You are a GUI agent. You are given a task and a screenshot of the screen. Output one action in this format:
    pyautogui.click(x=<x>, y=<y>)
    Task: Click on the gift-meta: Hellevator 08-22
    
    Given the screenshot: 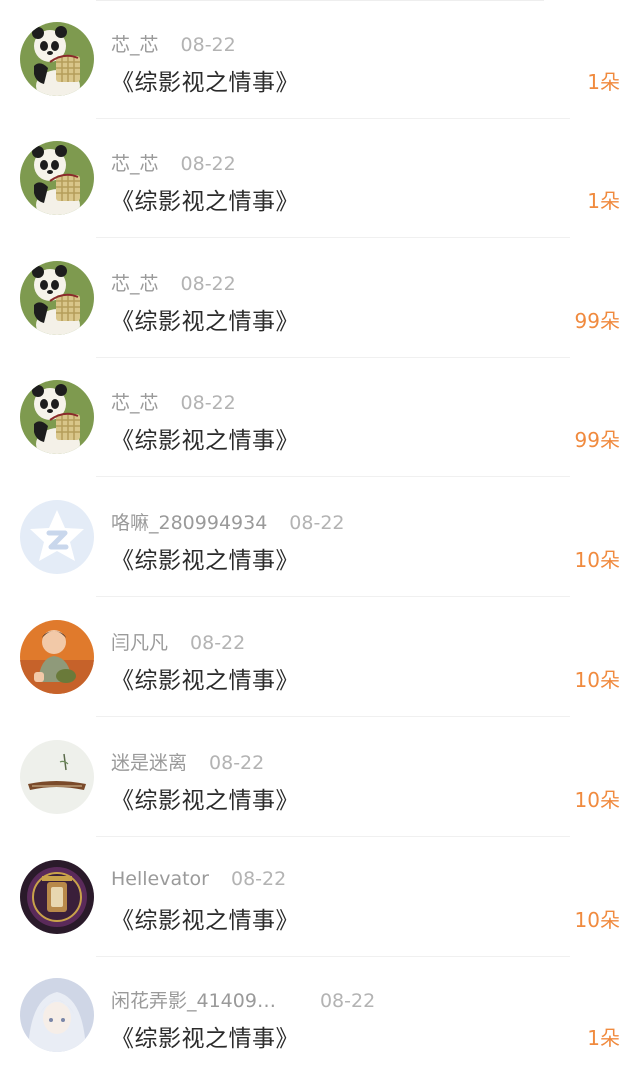 What is the action you would take?
    pyautogui.click(x=198, y=879)
    